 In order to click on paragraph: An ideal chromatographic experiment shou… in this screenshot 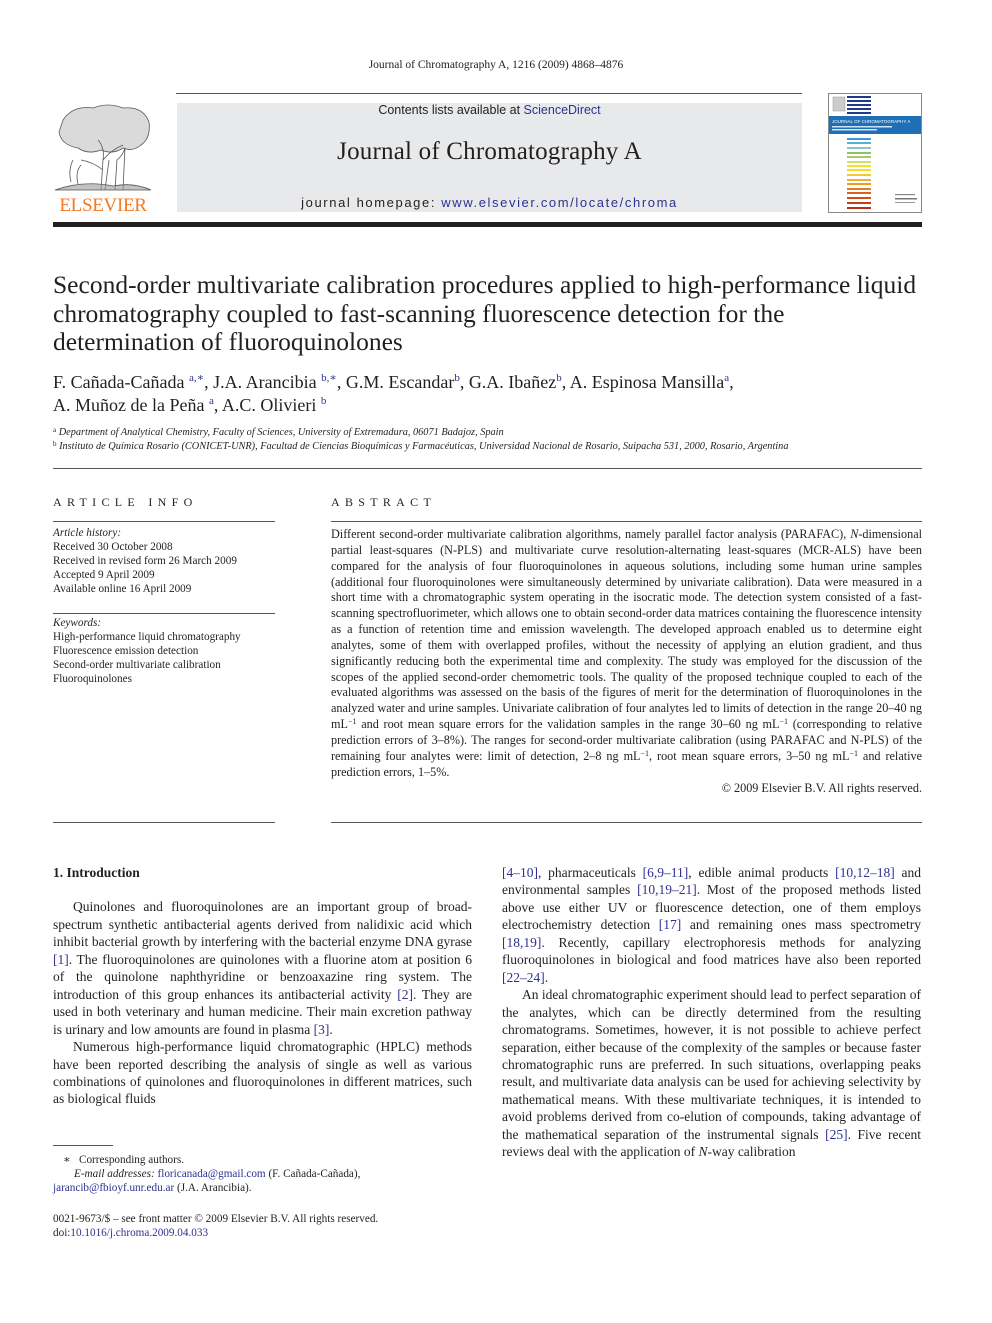, I will do `click(711, 1073)`.